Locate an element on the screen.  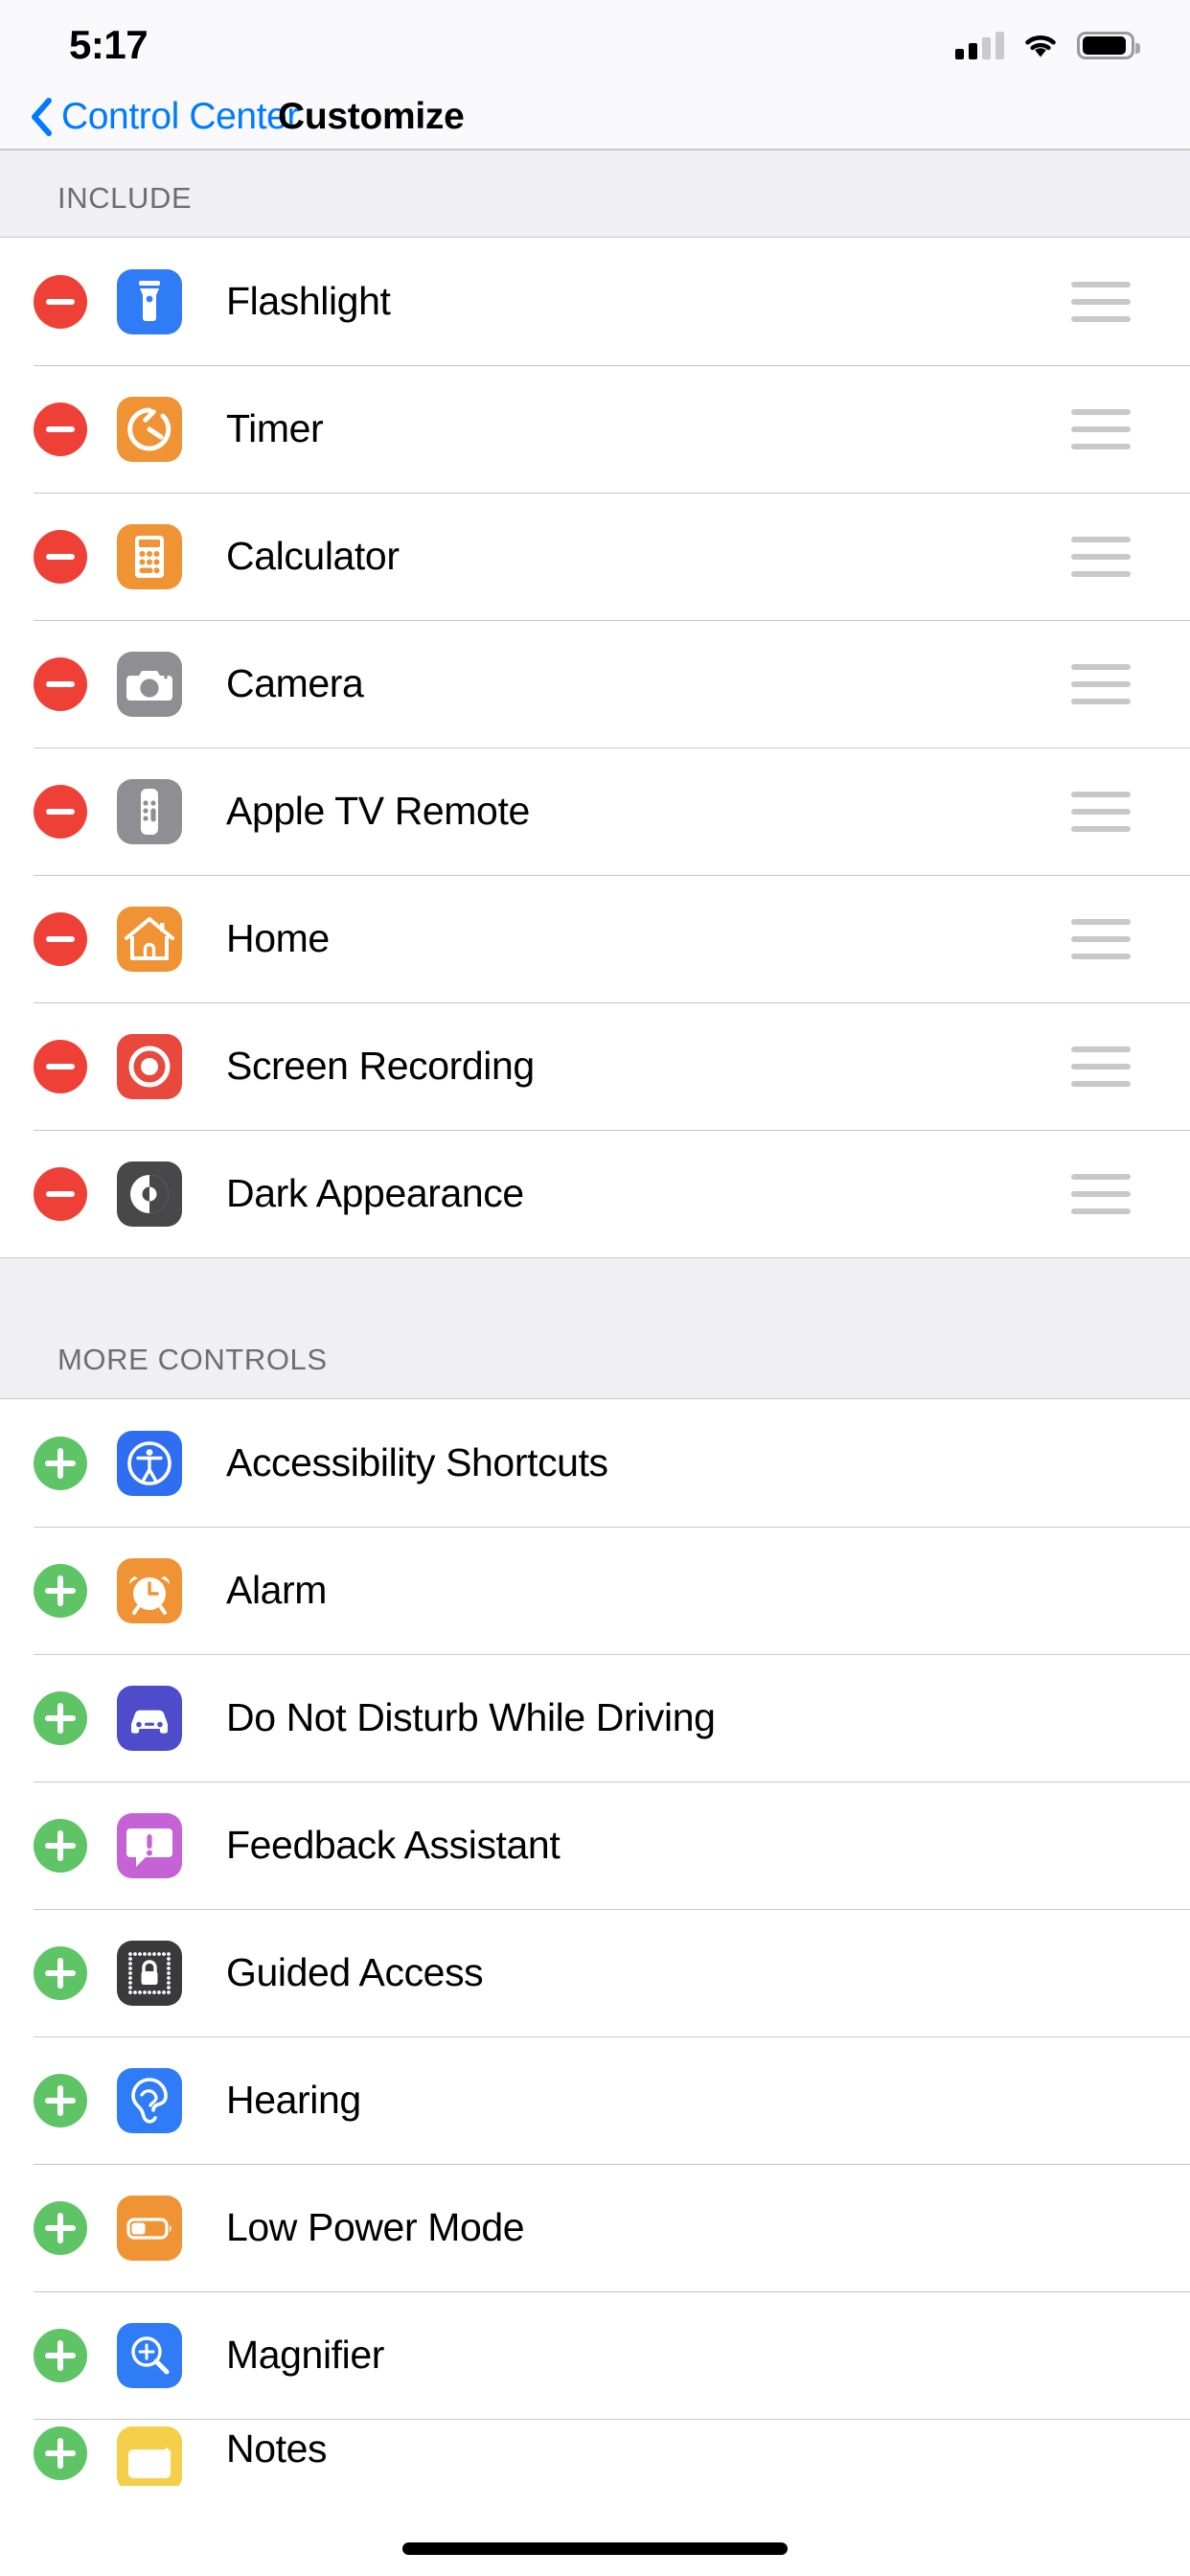
table-row: Camera is located at coordinates (595, 684).